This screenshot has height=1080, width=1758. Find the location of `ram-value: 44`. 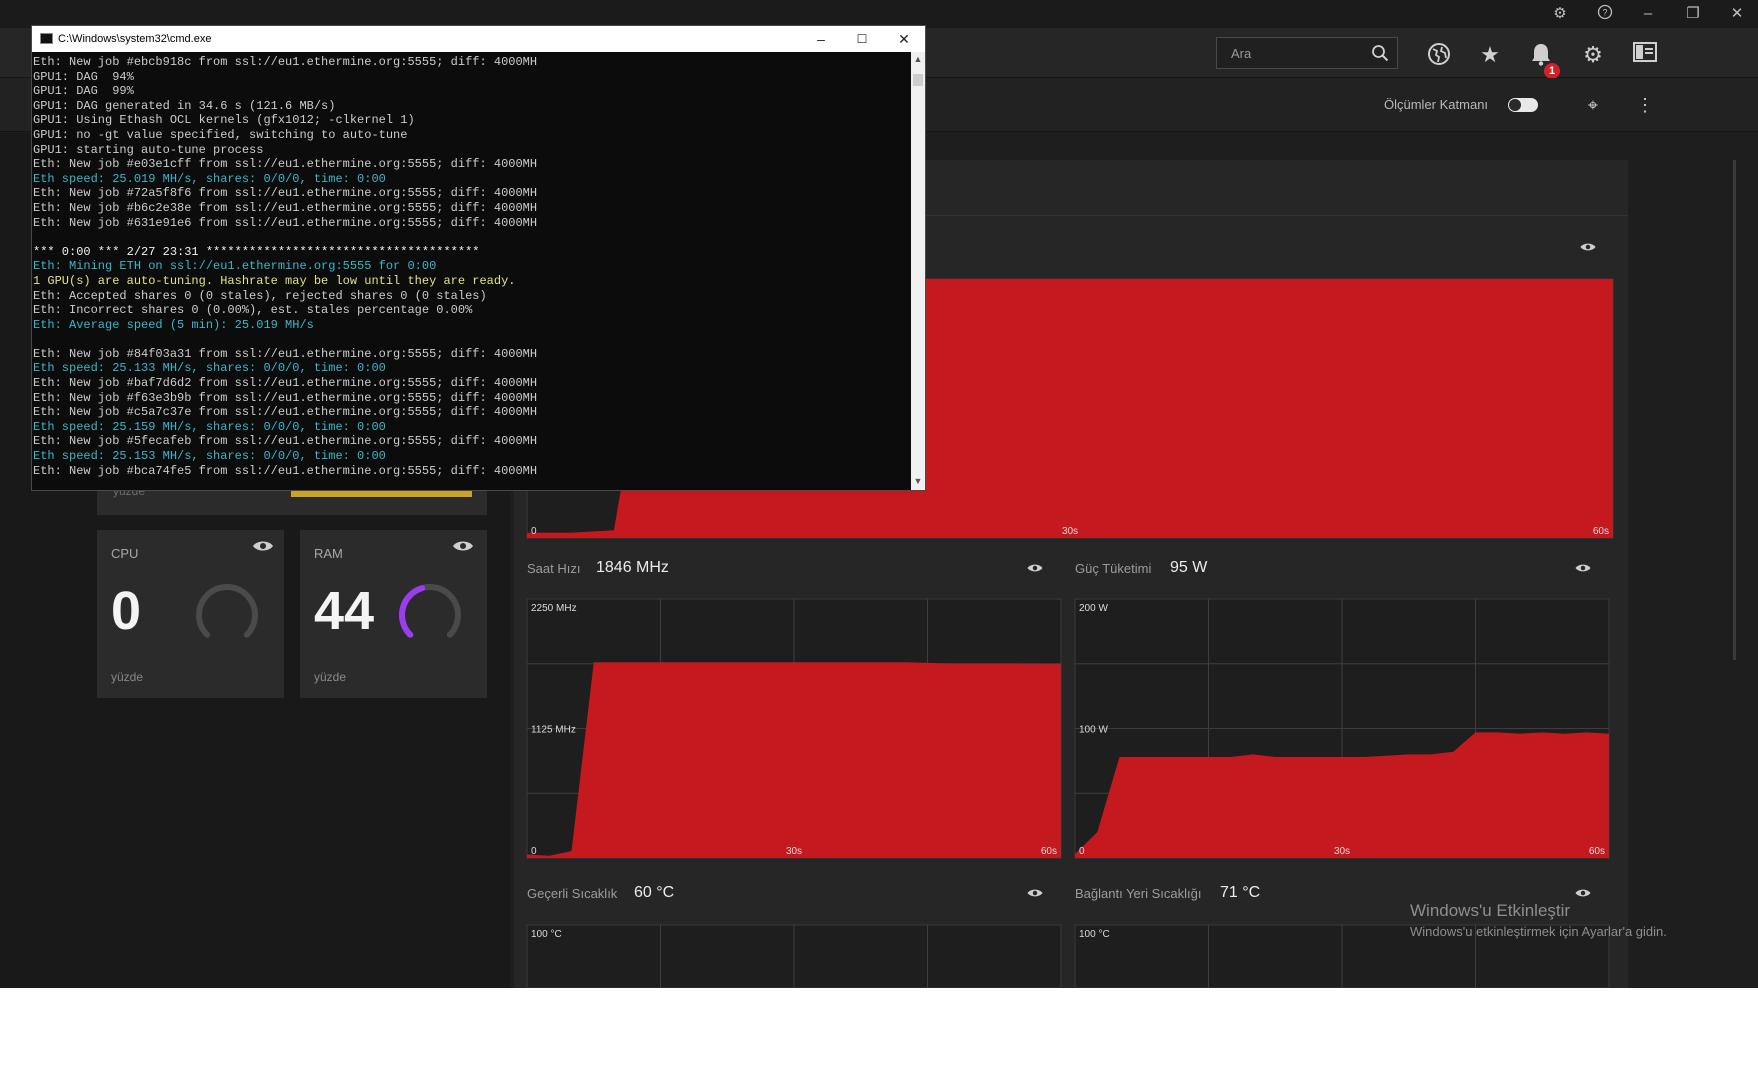

ram-value: 44 is located at coordinates (344, 611).